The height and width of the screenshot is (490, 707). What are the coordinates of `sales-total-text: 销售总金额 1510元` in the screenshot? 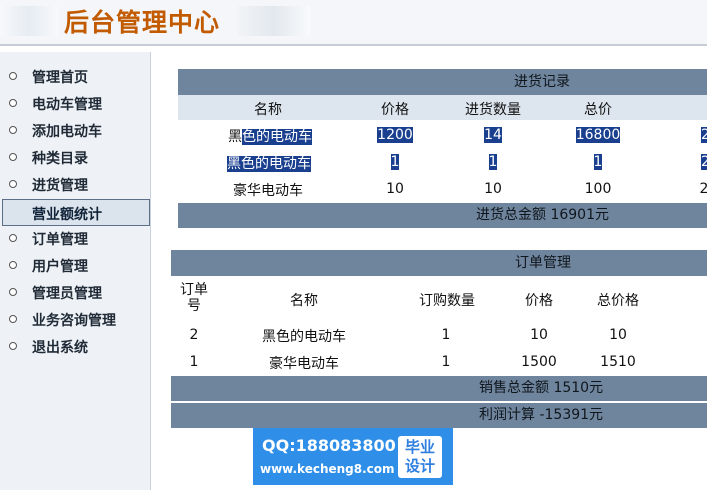 It's located at (541, 388).